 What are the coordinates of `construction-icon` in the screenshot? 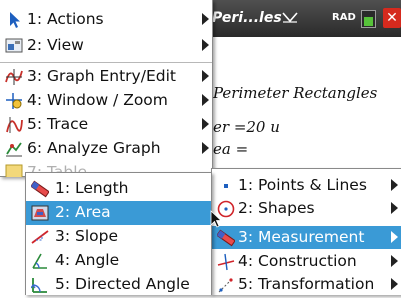 It's located at (226, 262).